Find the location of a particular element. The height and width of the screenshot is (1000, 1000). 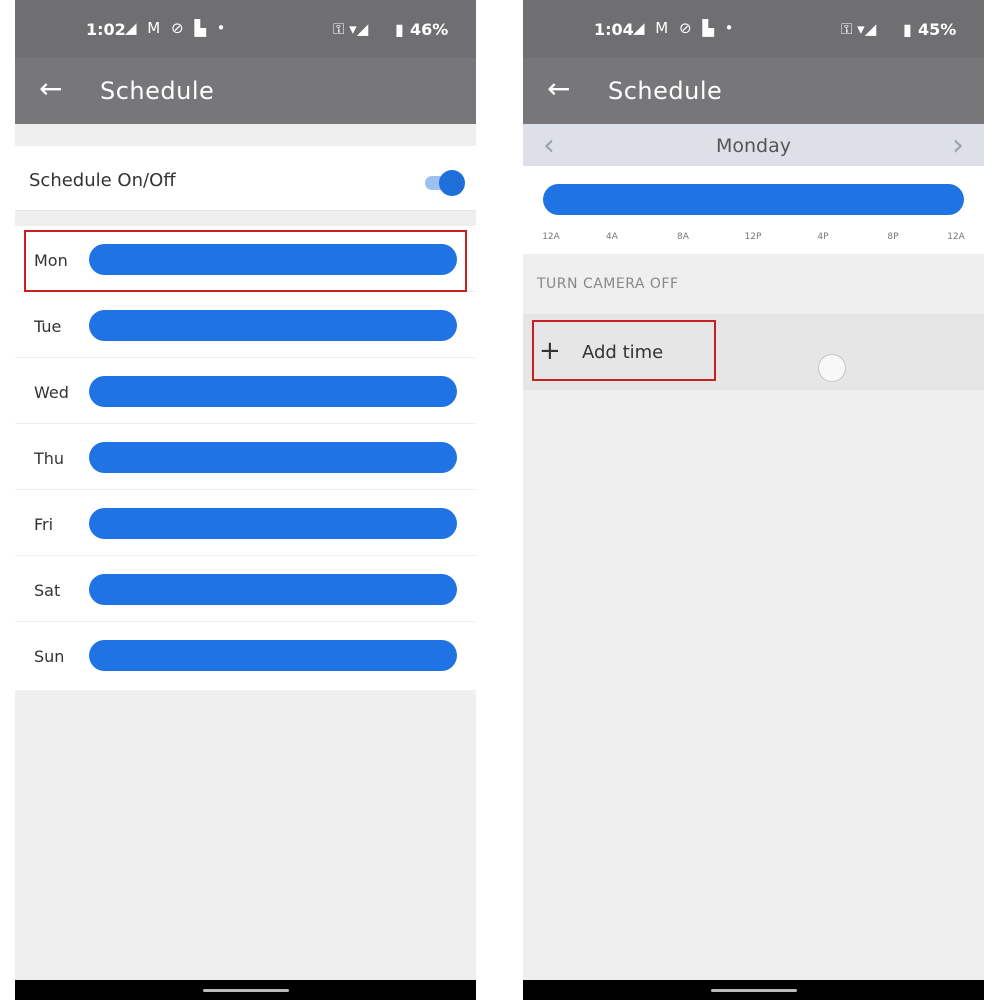

schedule-toggle-label: Schedule On/Off is located at coordinates (102, 180).